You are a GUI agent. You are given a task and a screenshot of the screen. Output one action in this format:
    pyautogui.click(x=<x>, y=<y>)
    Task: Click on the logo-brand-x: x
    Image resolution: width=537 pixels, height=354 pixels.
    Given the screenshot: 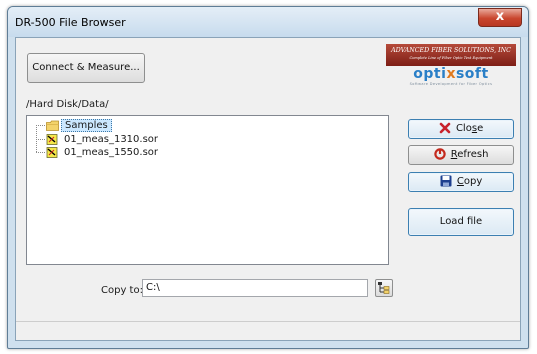 What is the action you would take?
    pyautogui.click(x=451, y=74)
    